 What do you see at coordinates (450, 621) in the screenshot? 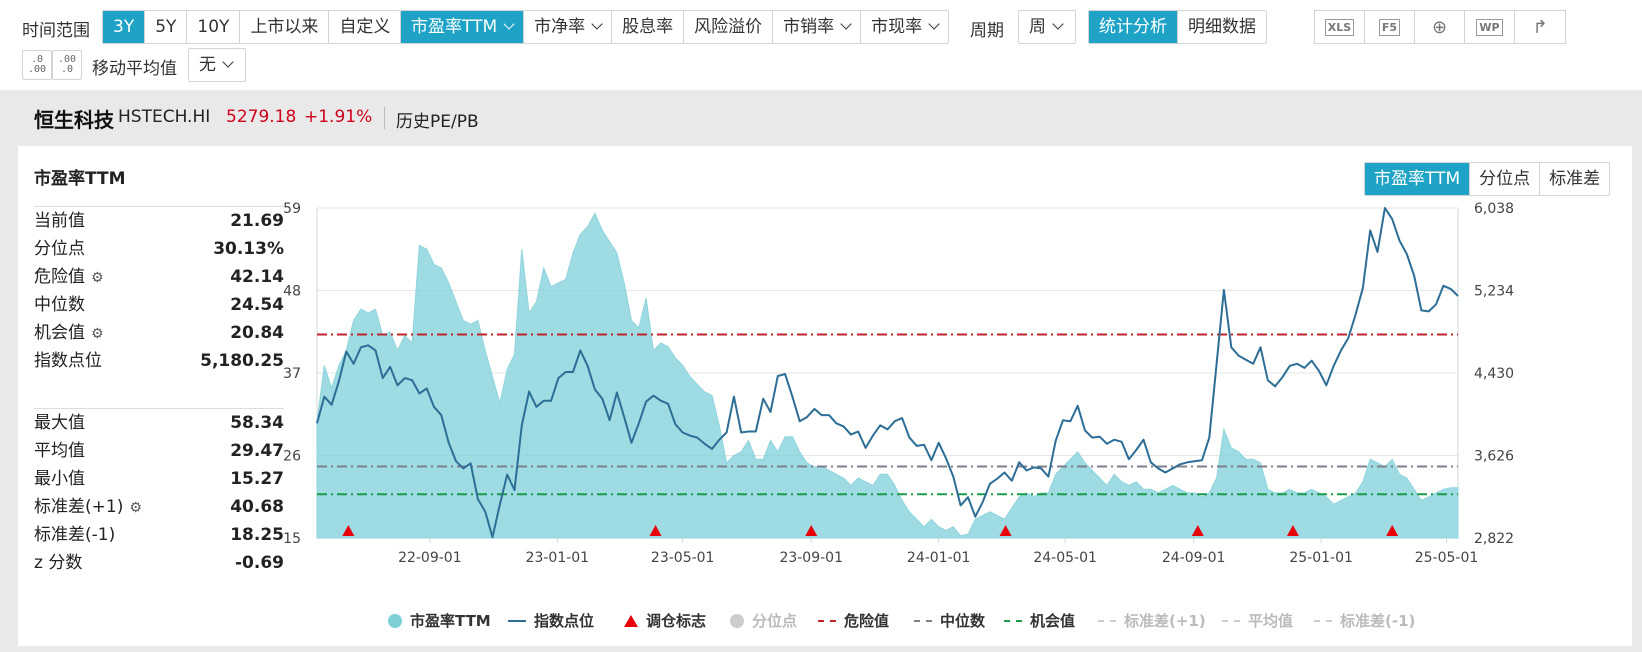
I see `legend-label: 市盈率TTM` at bounding box center [450, 621].